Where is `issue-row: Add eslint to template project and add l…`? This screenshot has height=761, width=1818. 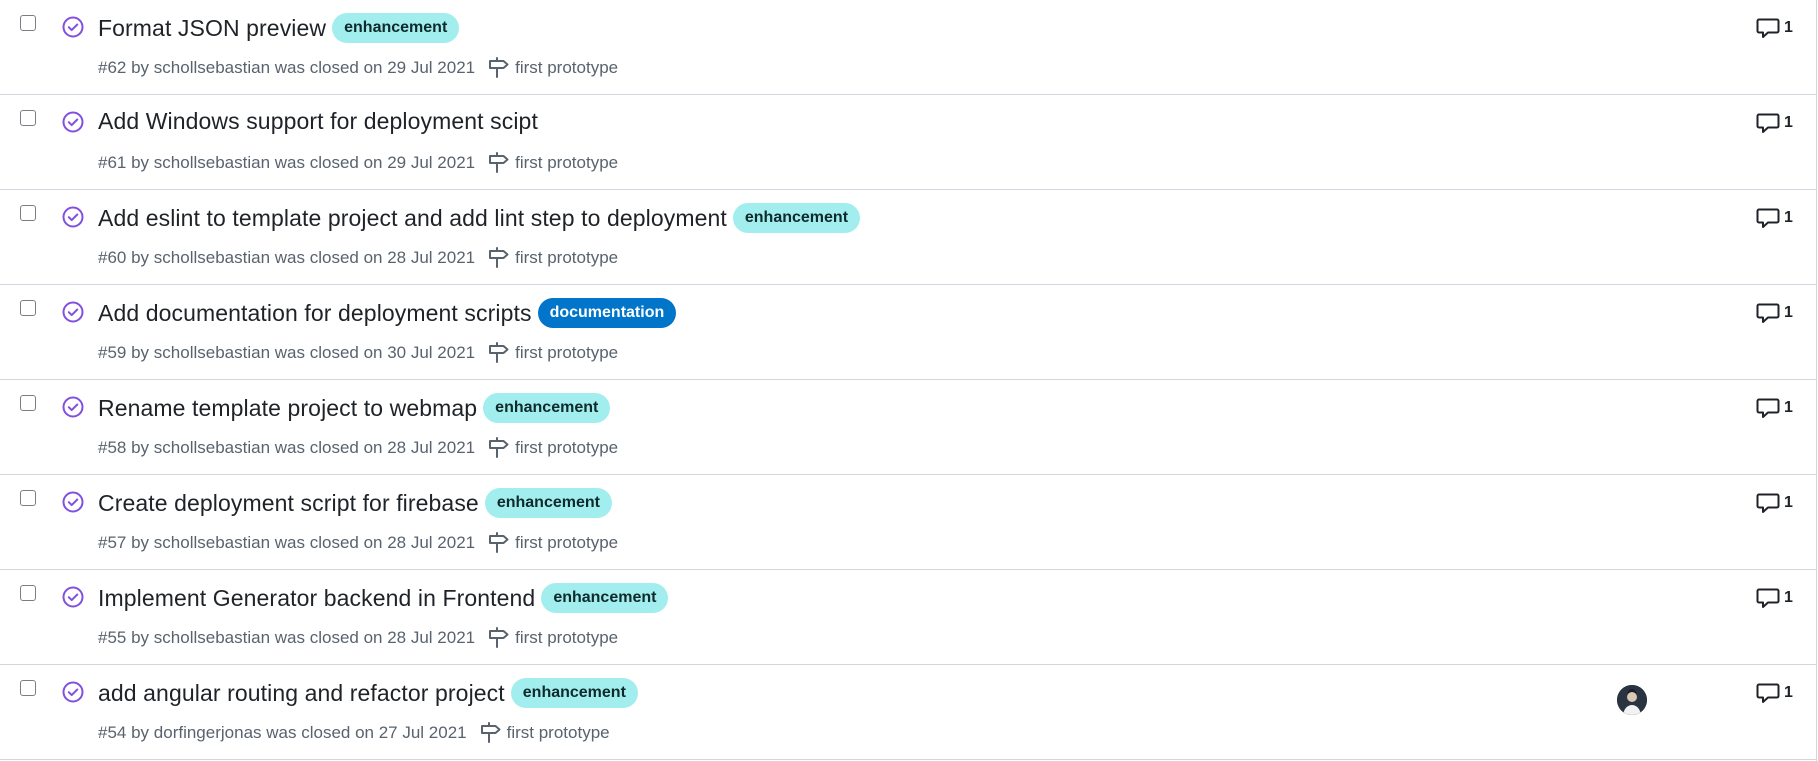
issue-row: Add eslint to template project and add l… is located at coordinates (908, 237).